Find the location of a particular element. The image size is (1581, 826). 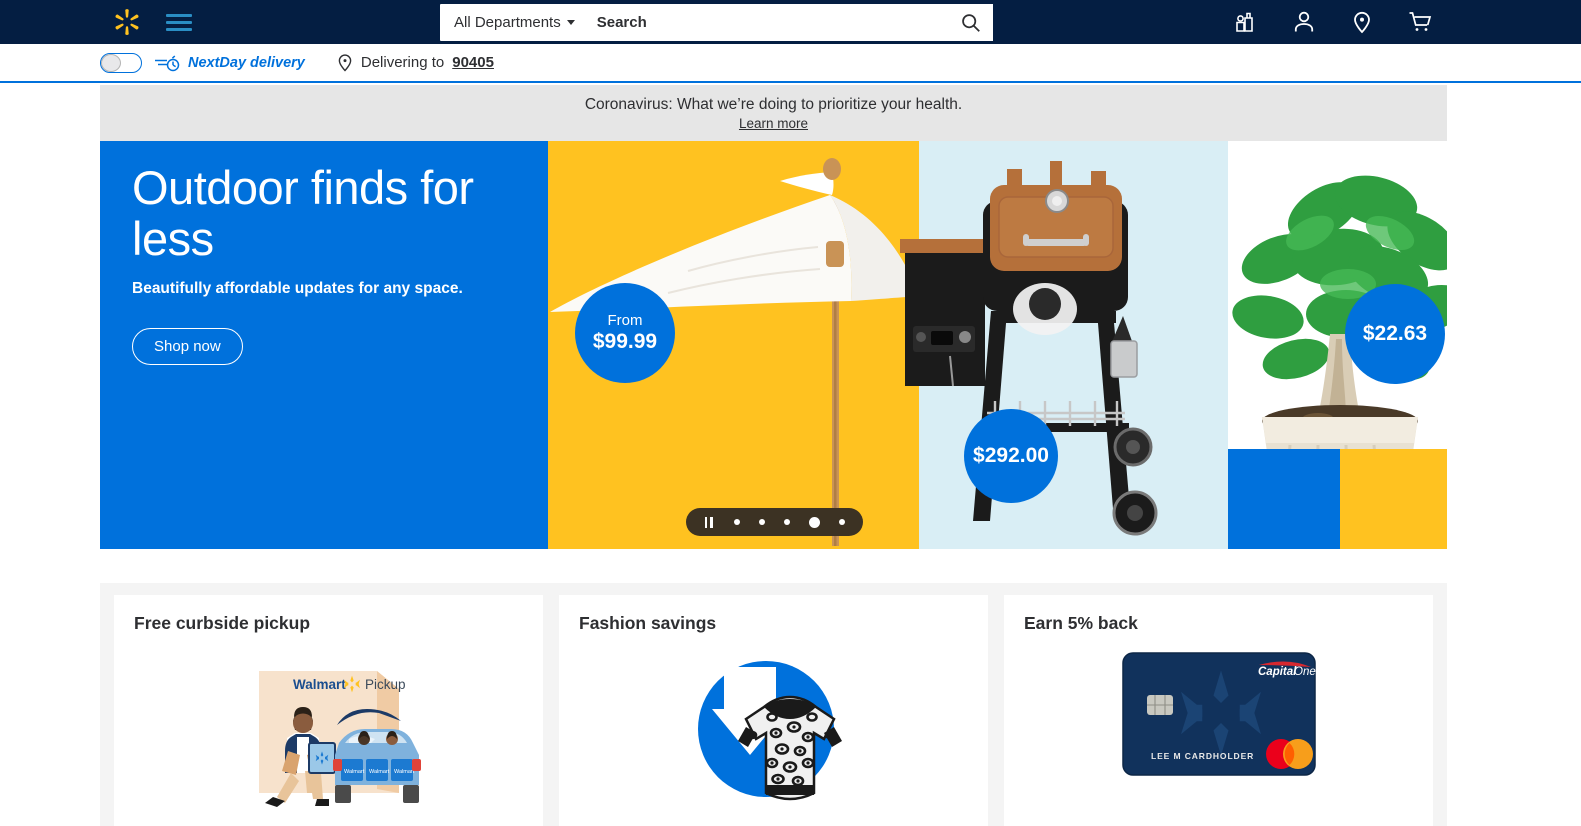

delivering-to-label: Delivering to is located at coordinates (402, 62).